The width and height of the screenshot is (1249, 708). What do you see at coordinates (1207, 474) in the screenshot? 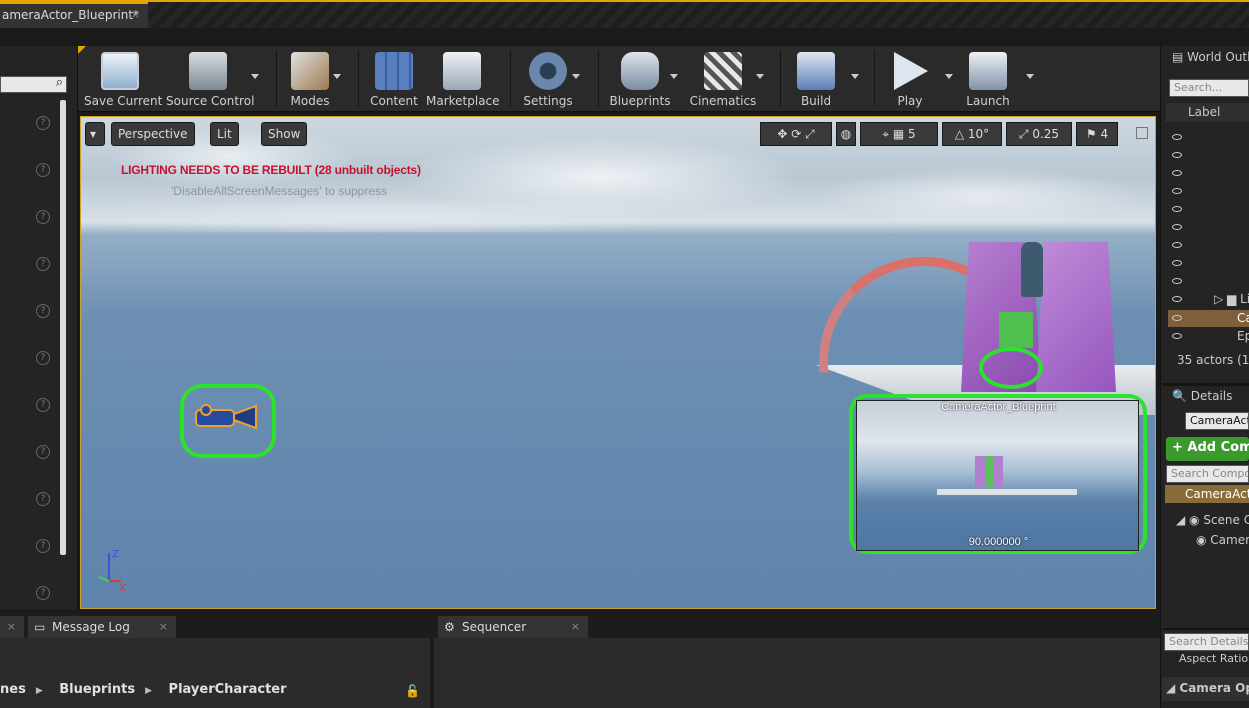
I see `search-components-input: Search Compo` at bounding box center [1207, 474].